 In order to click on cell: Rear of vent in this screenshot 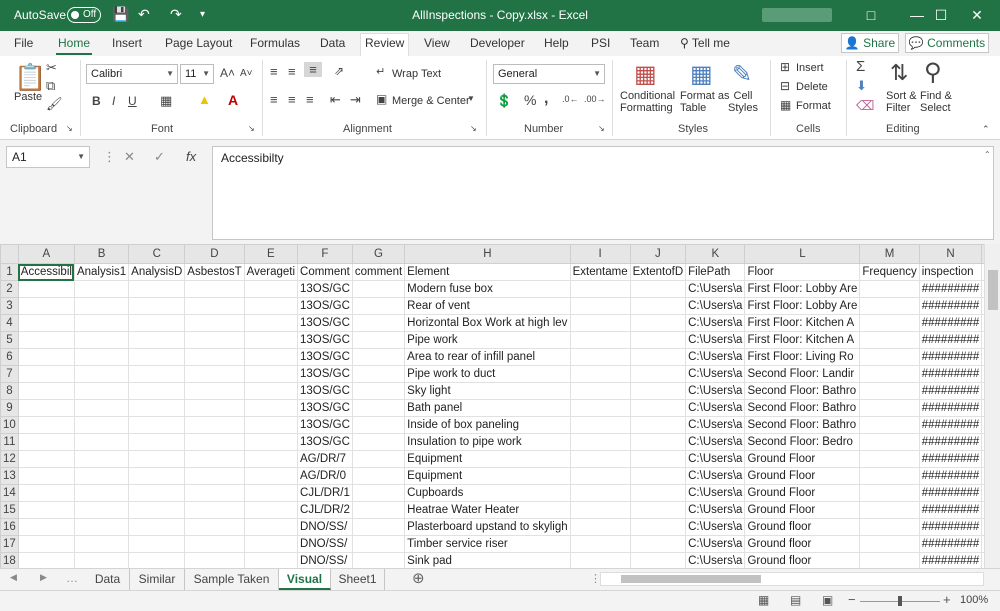, I will do `click(487, 306)`.